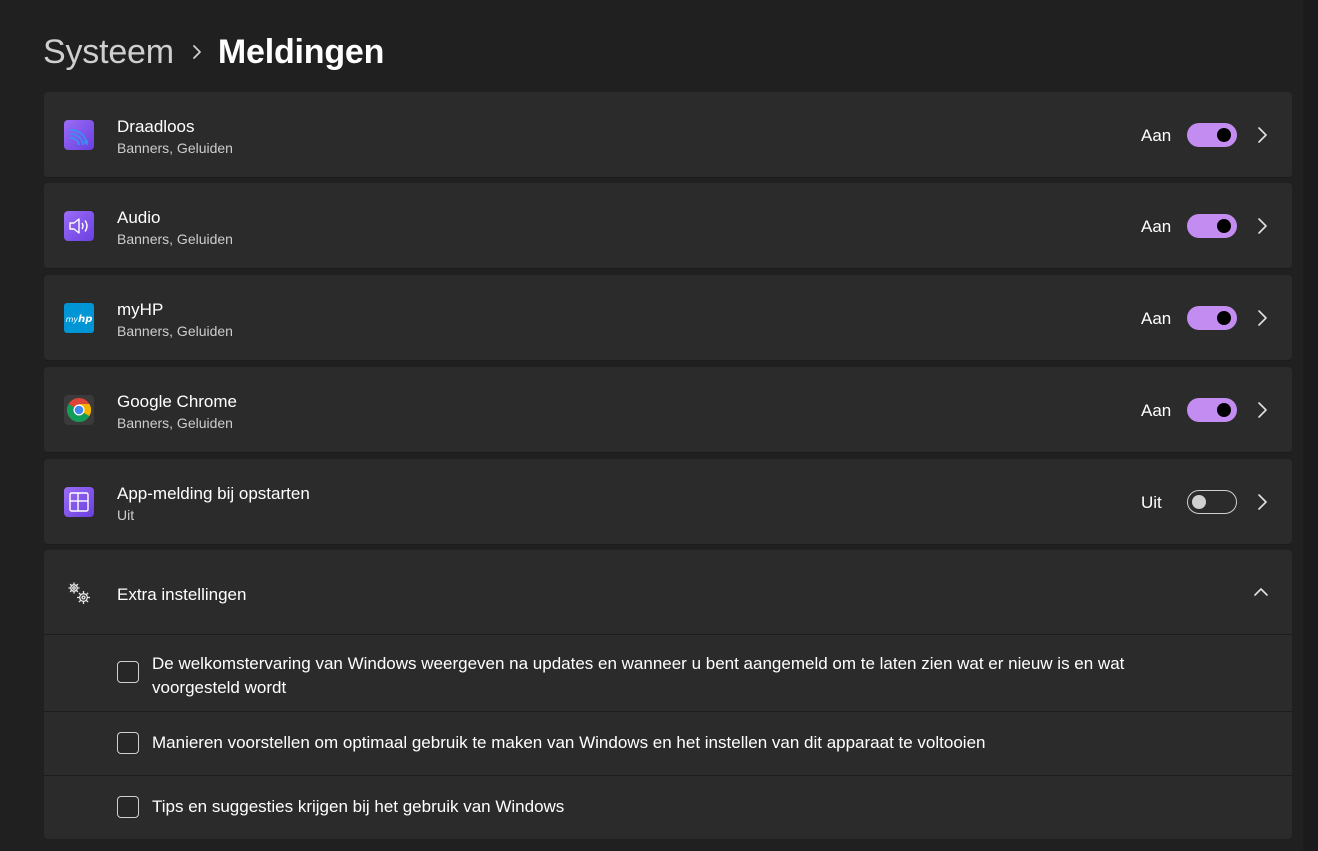 The height and width of the screenshot is (851, 1318). Describe the element at coordinates (213, 493) in the screenshot. I see `app-title: App-melding bij opstarten` at that location.